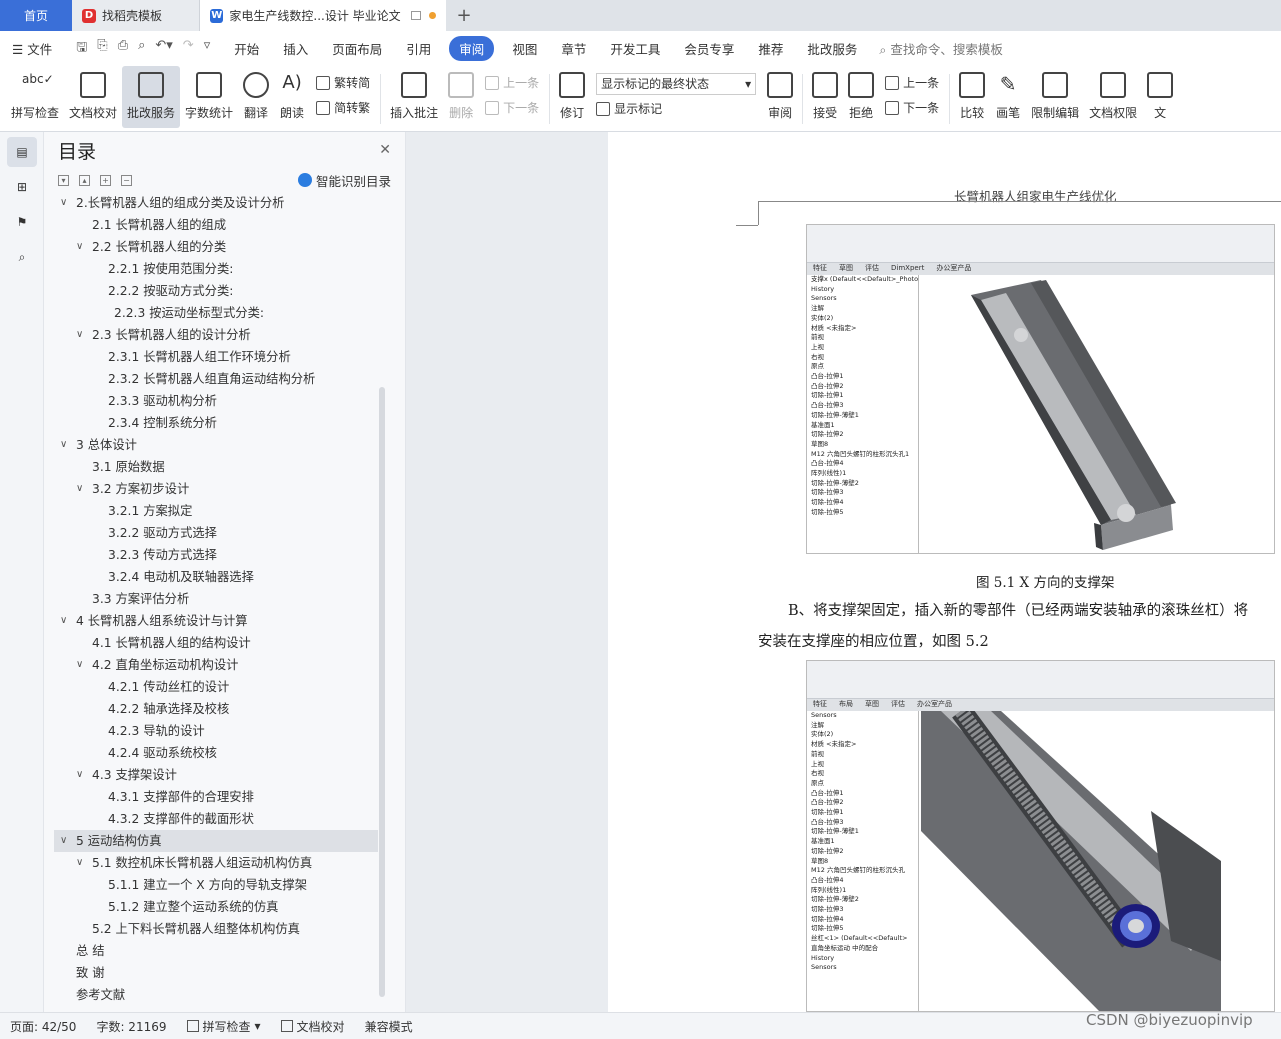  Describe the element at coordinates (343, 82) in the screenshot. I see `trad-to-simp-button: 繁转简` at that location.